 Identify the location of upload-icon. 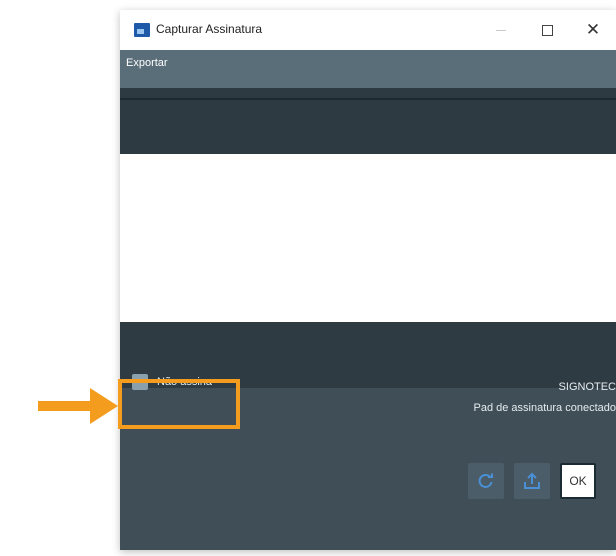
(532, 480).